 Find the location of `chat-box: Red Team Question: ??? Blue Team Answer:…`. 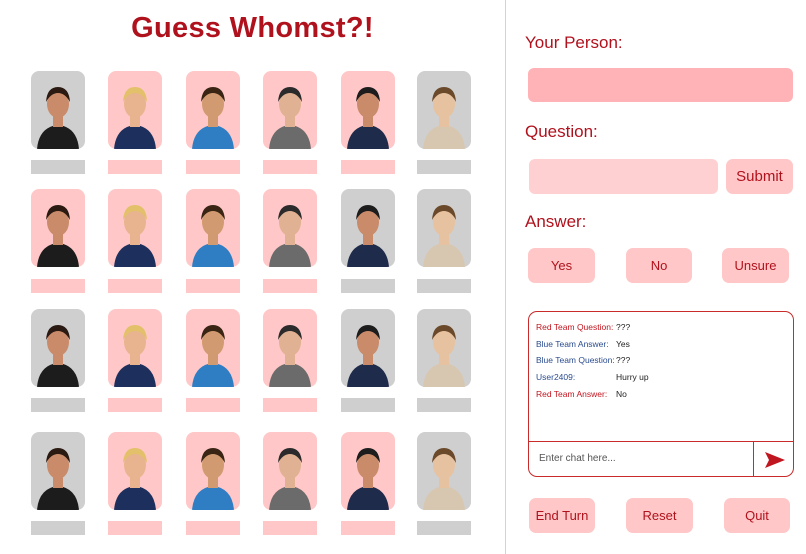

chat-box: Red Team Question: ??? Blue Team Answer:… is located at coordinates (661, 394).